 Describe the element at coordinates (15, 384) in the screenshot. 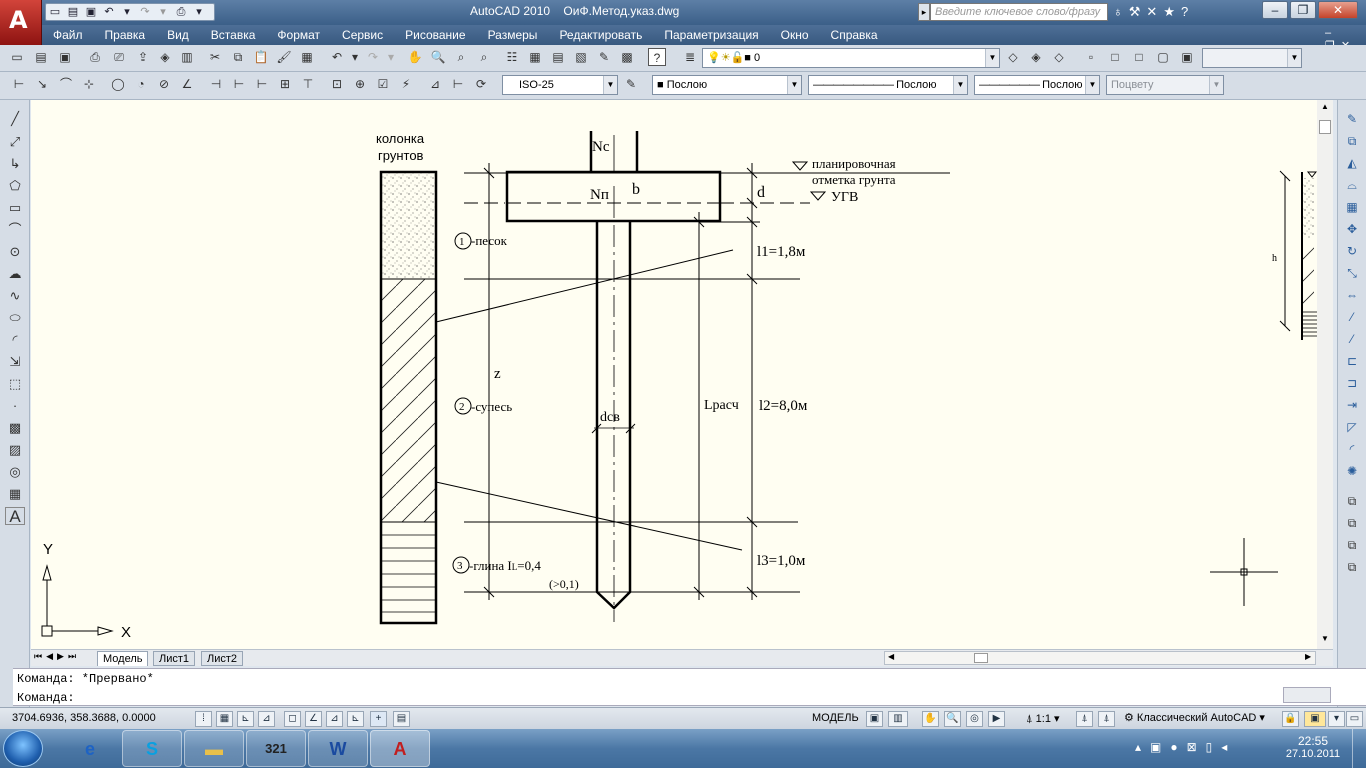

I see `make-block-icon: ⬚` at that location.